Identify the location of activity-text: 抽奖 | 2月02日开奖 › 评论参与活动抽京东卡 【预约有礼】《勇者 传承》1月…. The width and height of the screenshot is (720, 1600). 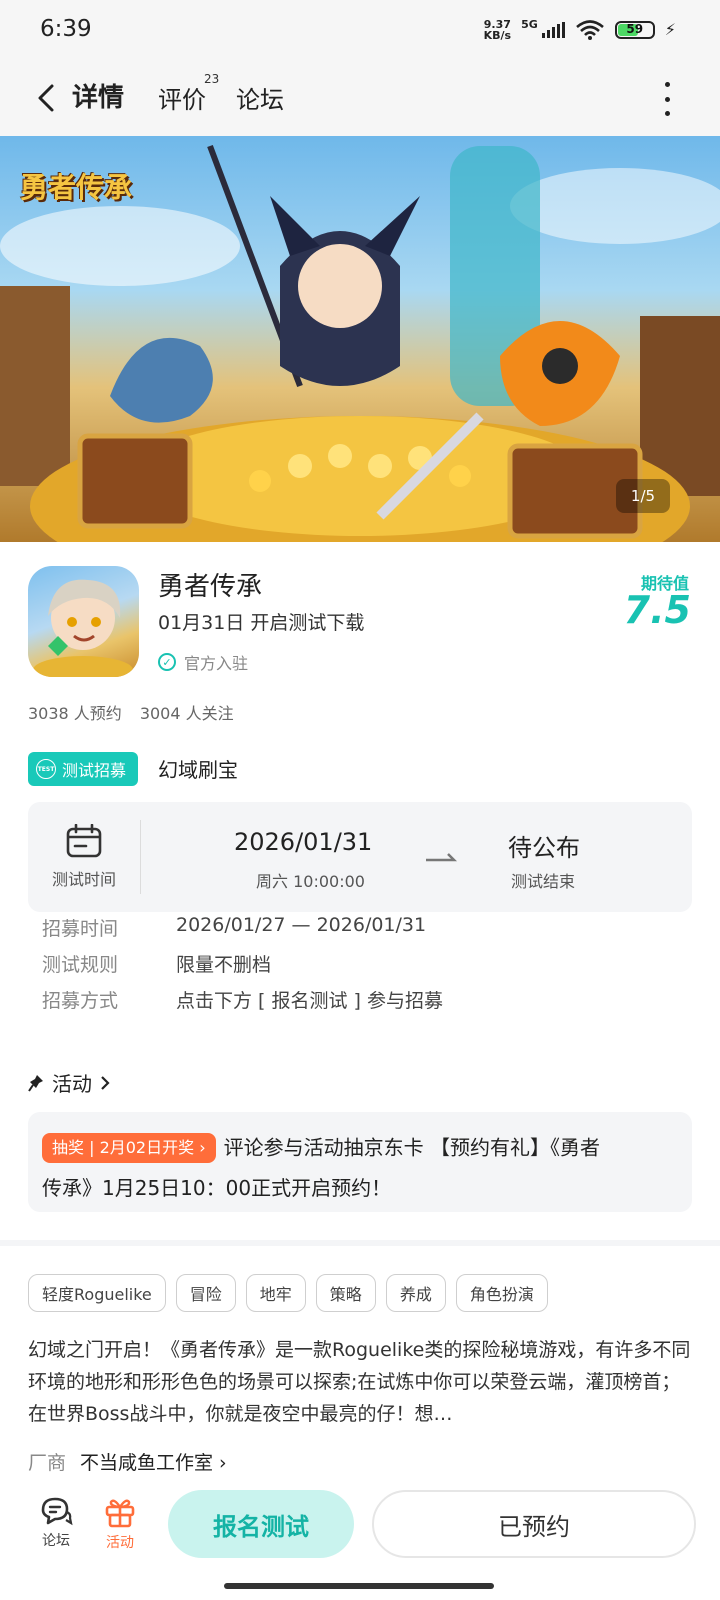
(360, 1167).